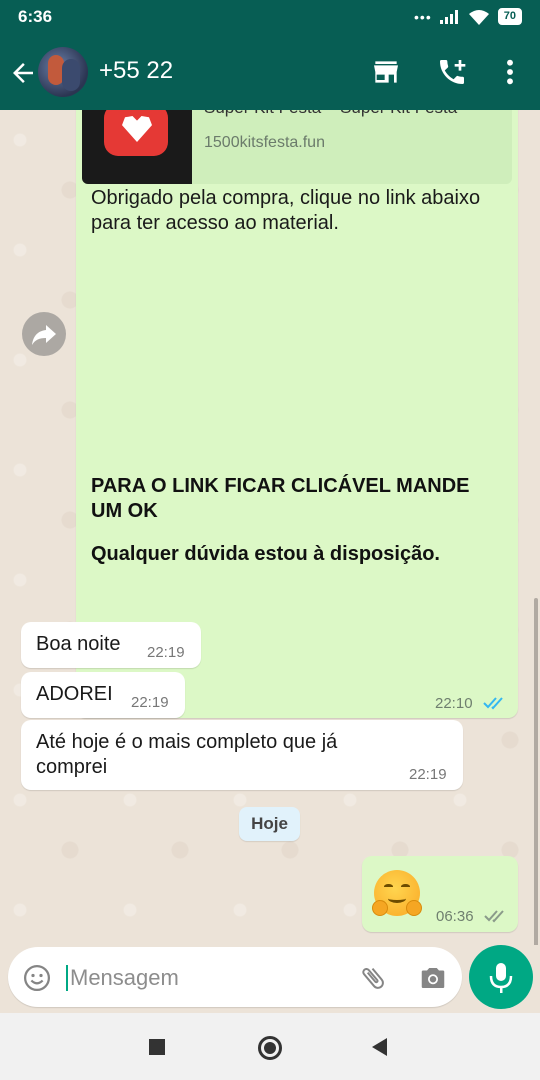 The height and width of the screenshot is (1080, 540). Describe the element at coordinates (157, 1047) in the screenshot. I see `recents-button` at that location.